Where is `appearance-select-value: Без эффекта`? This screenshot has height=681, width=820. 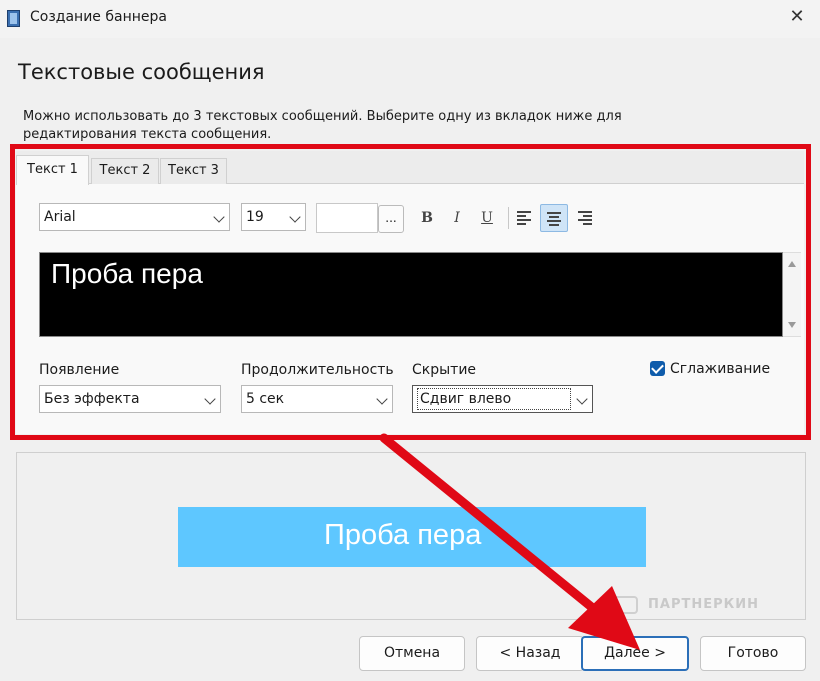
appearance-select-value: Без эффекта is located at coordinates (92, 399).